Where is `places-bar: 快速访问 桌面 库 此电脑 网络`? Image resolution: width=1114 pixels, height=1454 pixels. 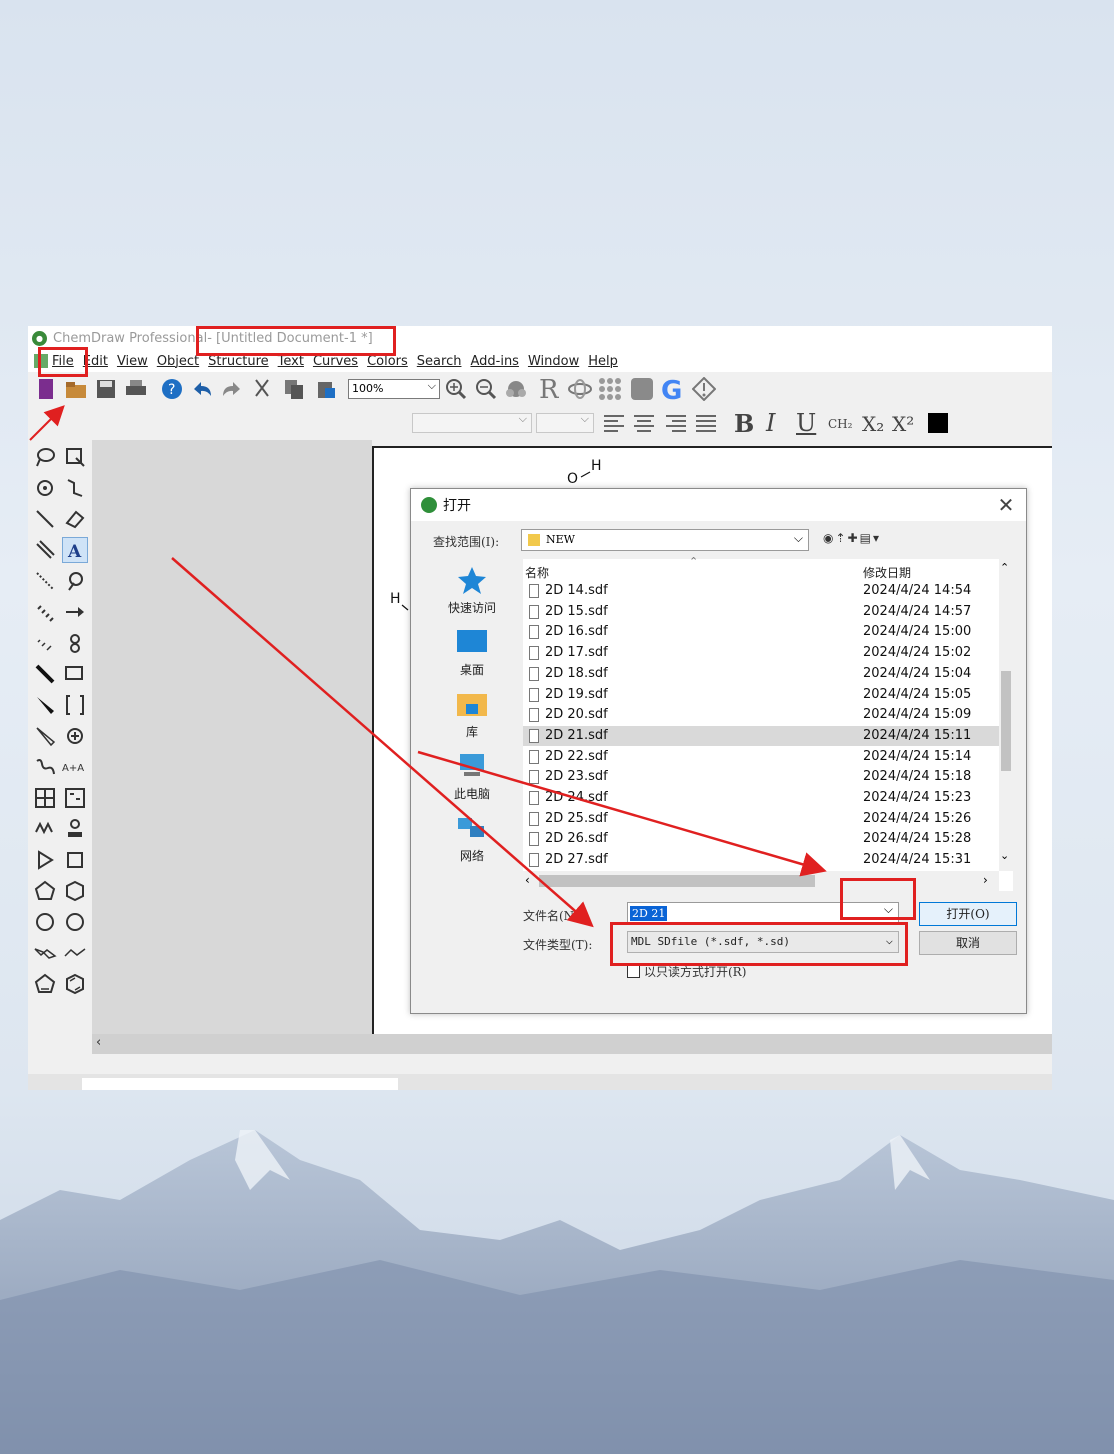
places-bar: 快速访问 桌面 库 此电脑 网络 is located at coordinates (472, 779).